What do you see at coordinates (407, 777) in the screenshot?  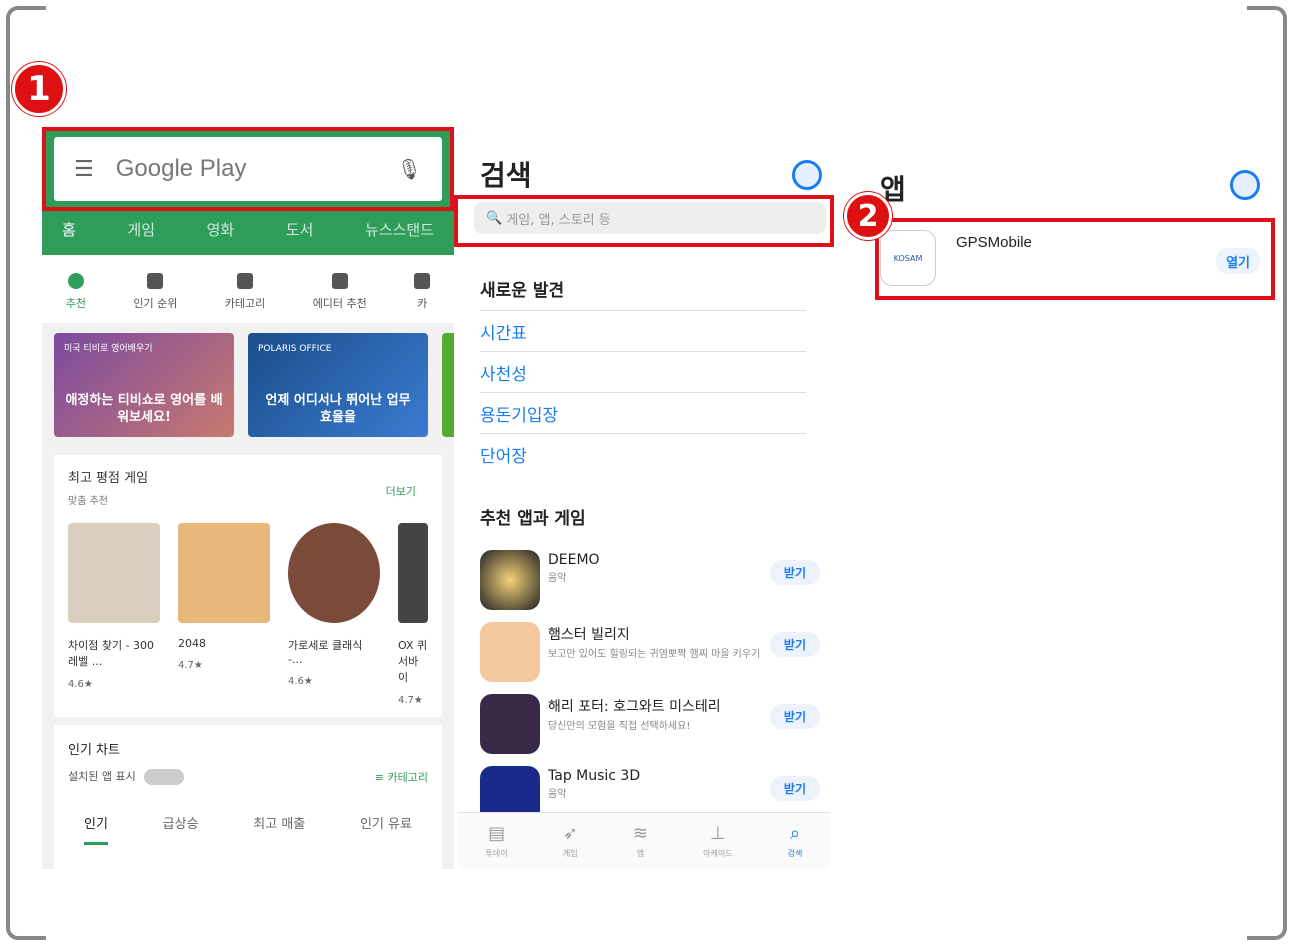 I see `category-link-label: 카테고리` at bounding box center [407, 777].